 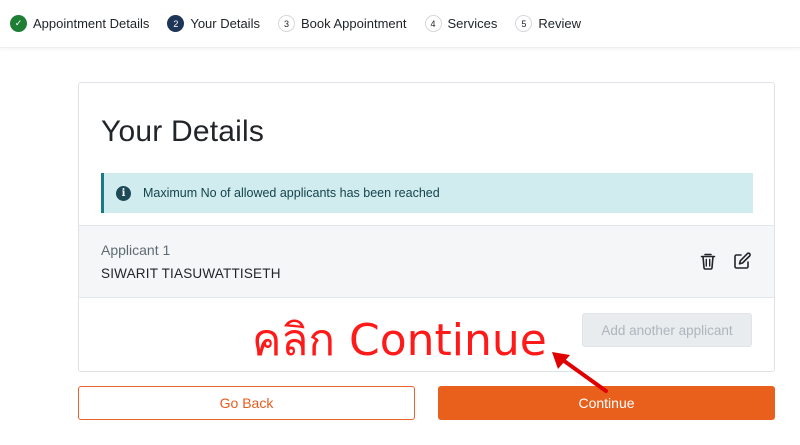 I want to click on step-appointment-details: ✓ Appointment Details, so click(x=79, y=23).